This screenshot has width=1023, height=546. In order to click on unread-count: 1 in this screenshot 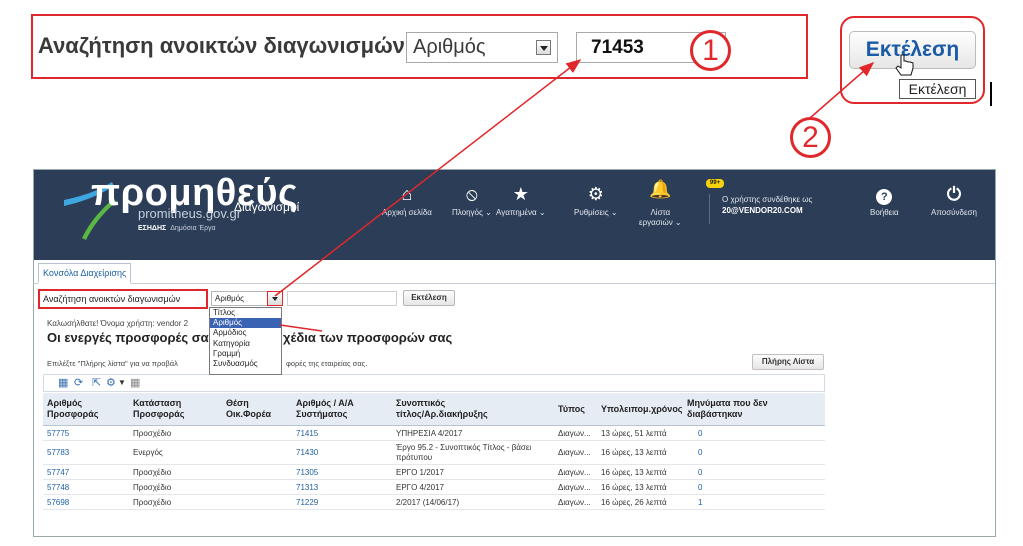, I will do `click(700, 503)`.